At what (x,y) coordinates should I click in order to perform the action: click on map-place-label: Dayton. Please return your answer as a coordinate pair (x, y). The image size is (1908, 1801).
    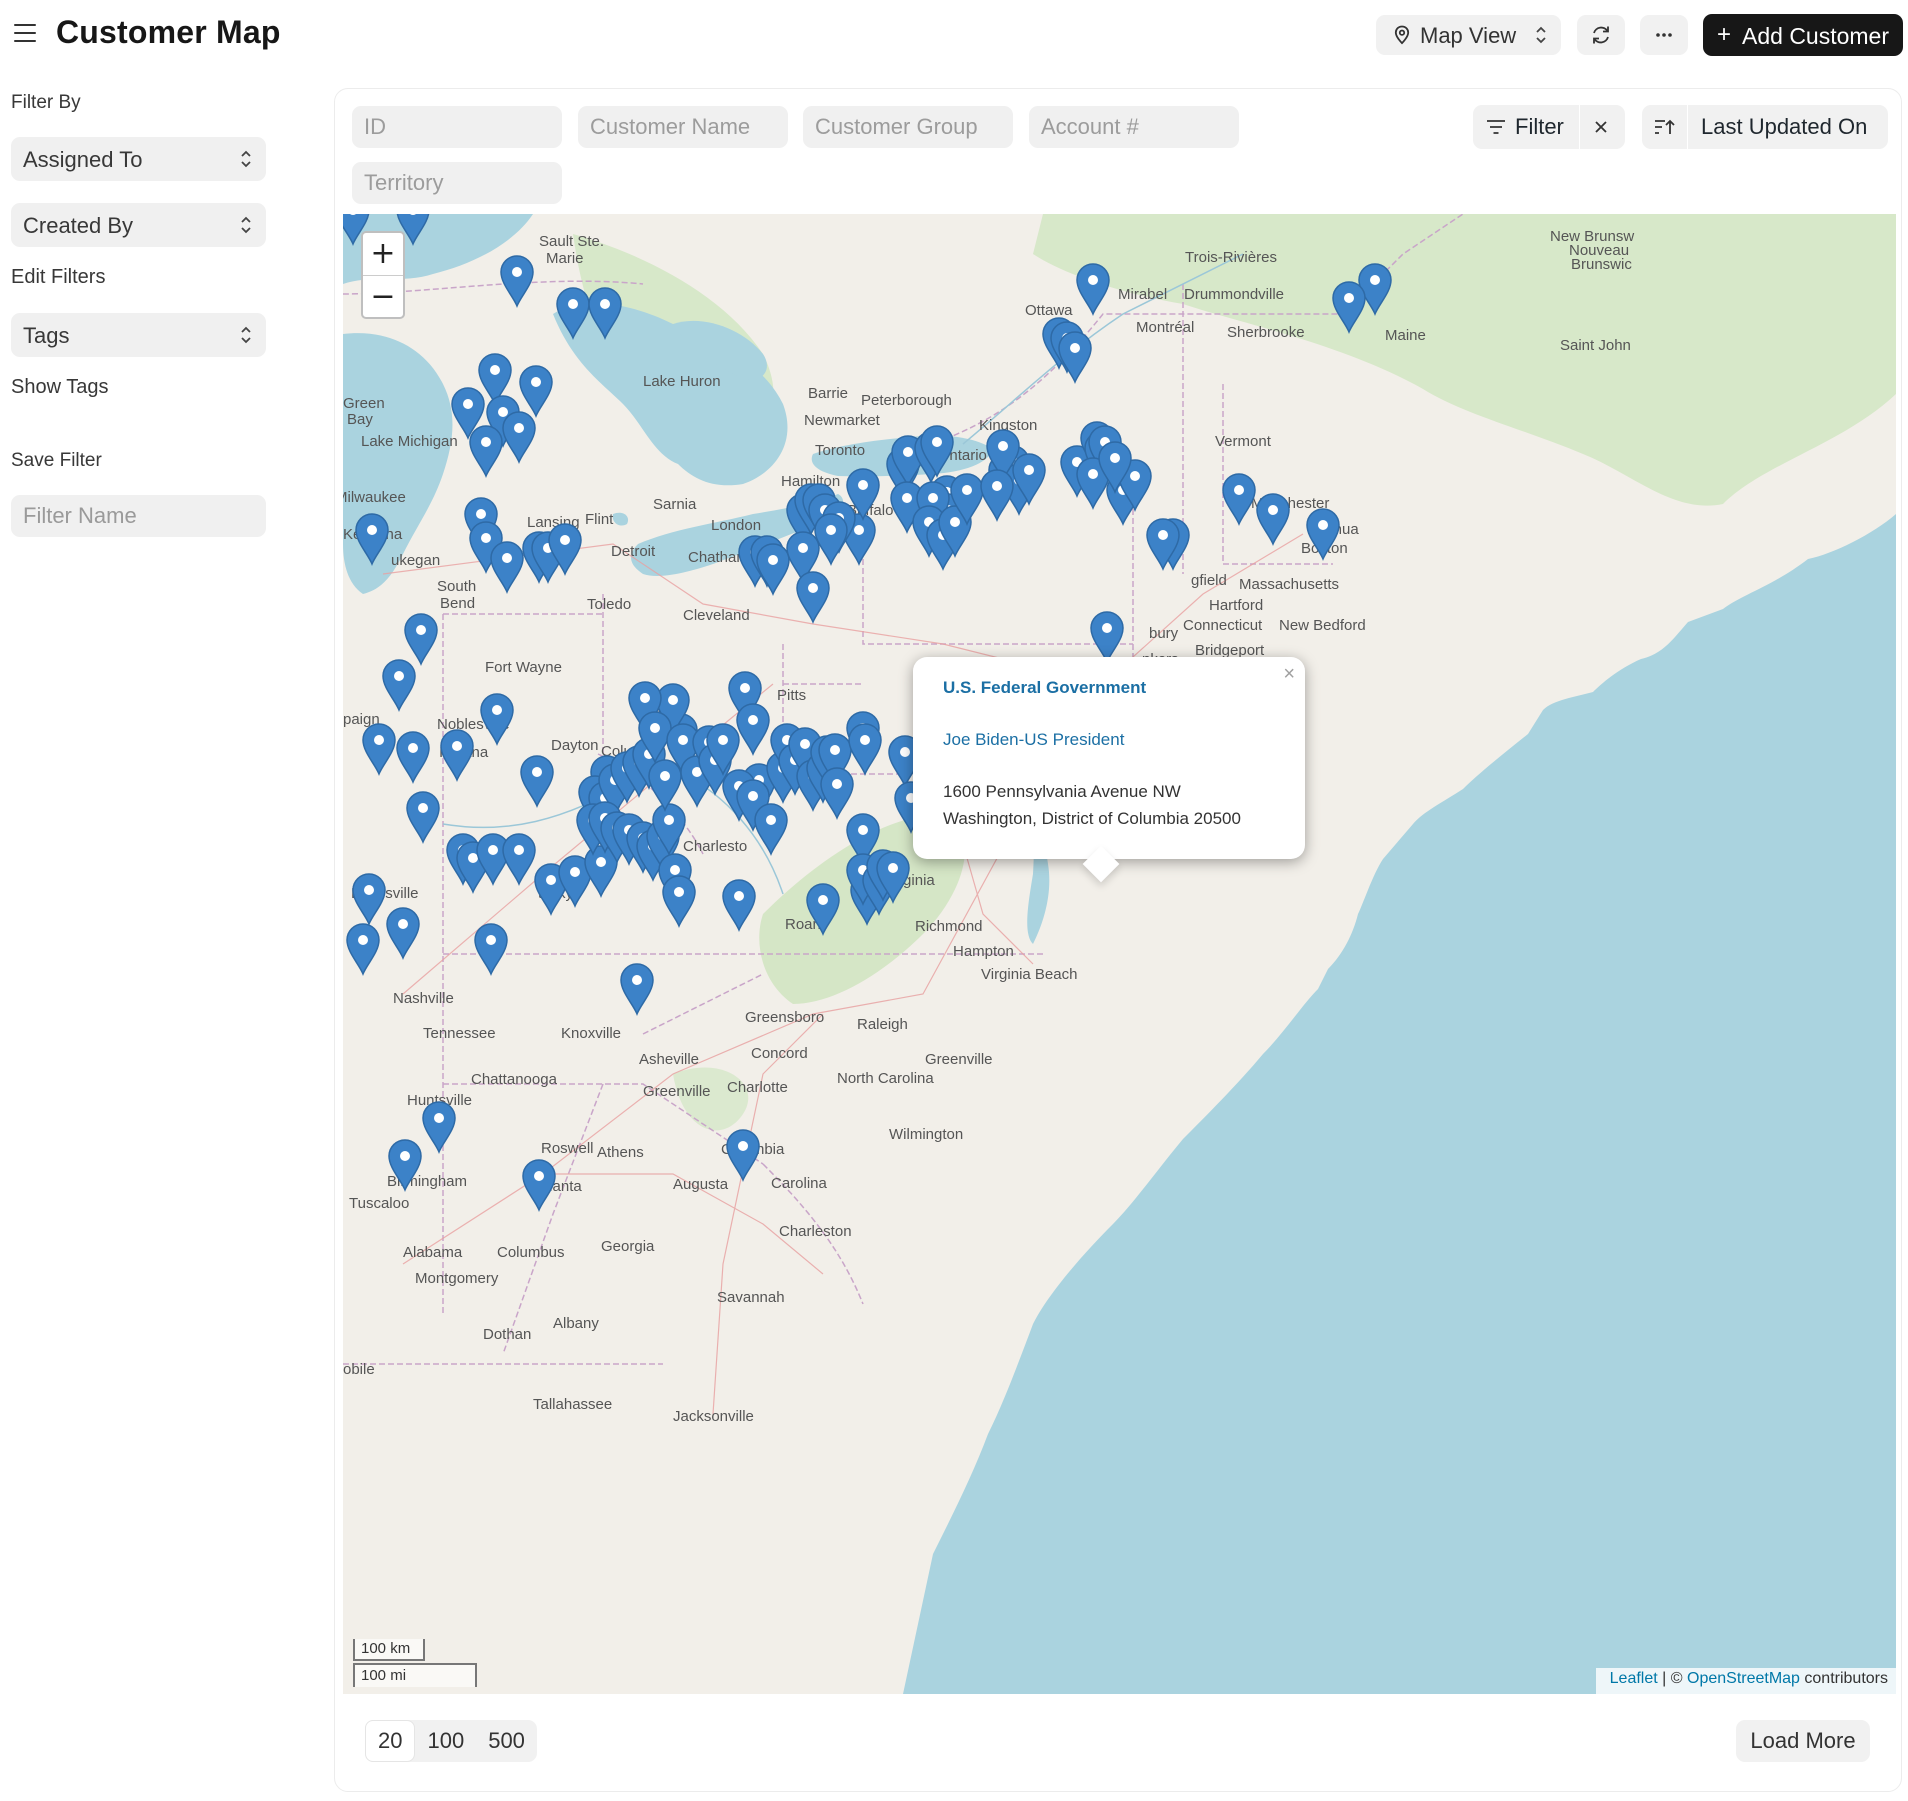
    Looking at the image, I should click on (575, 745).